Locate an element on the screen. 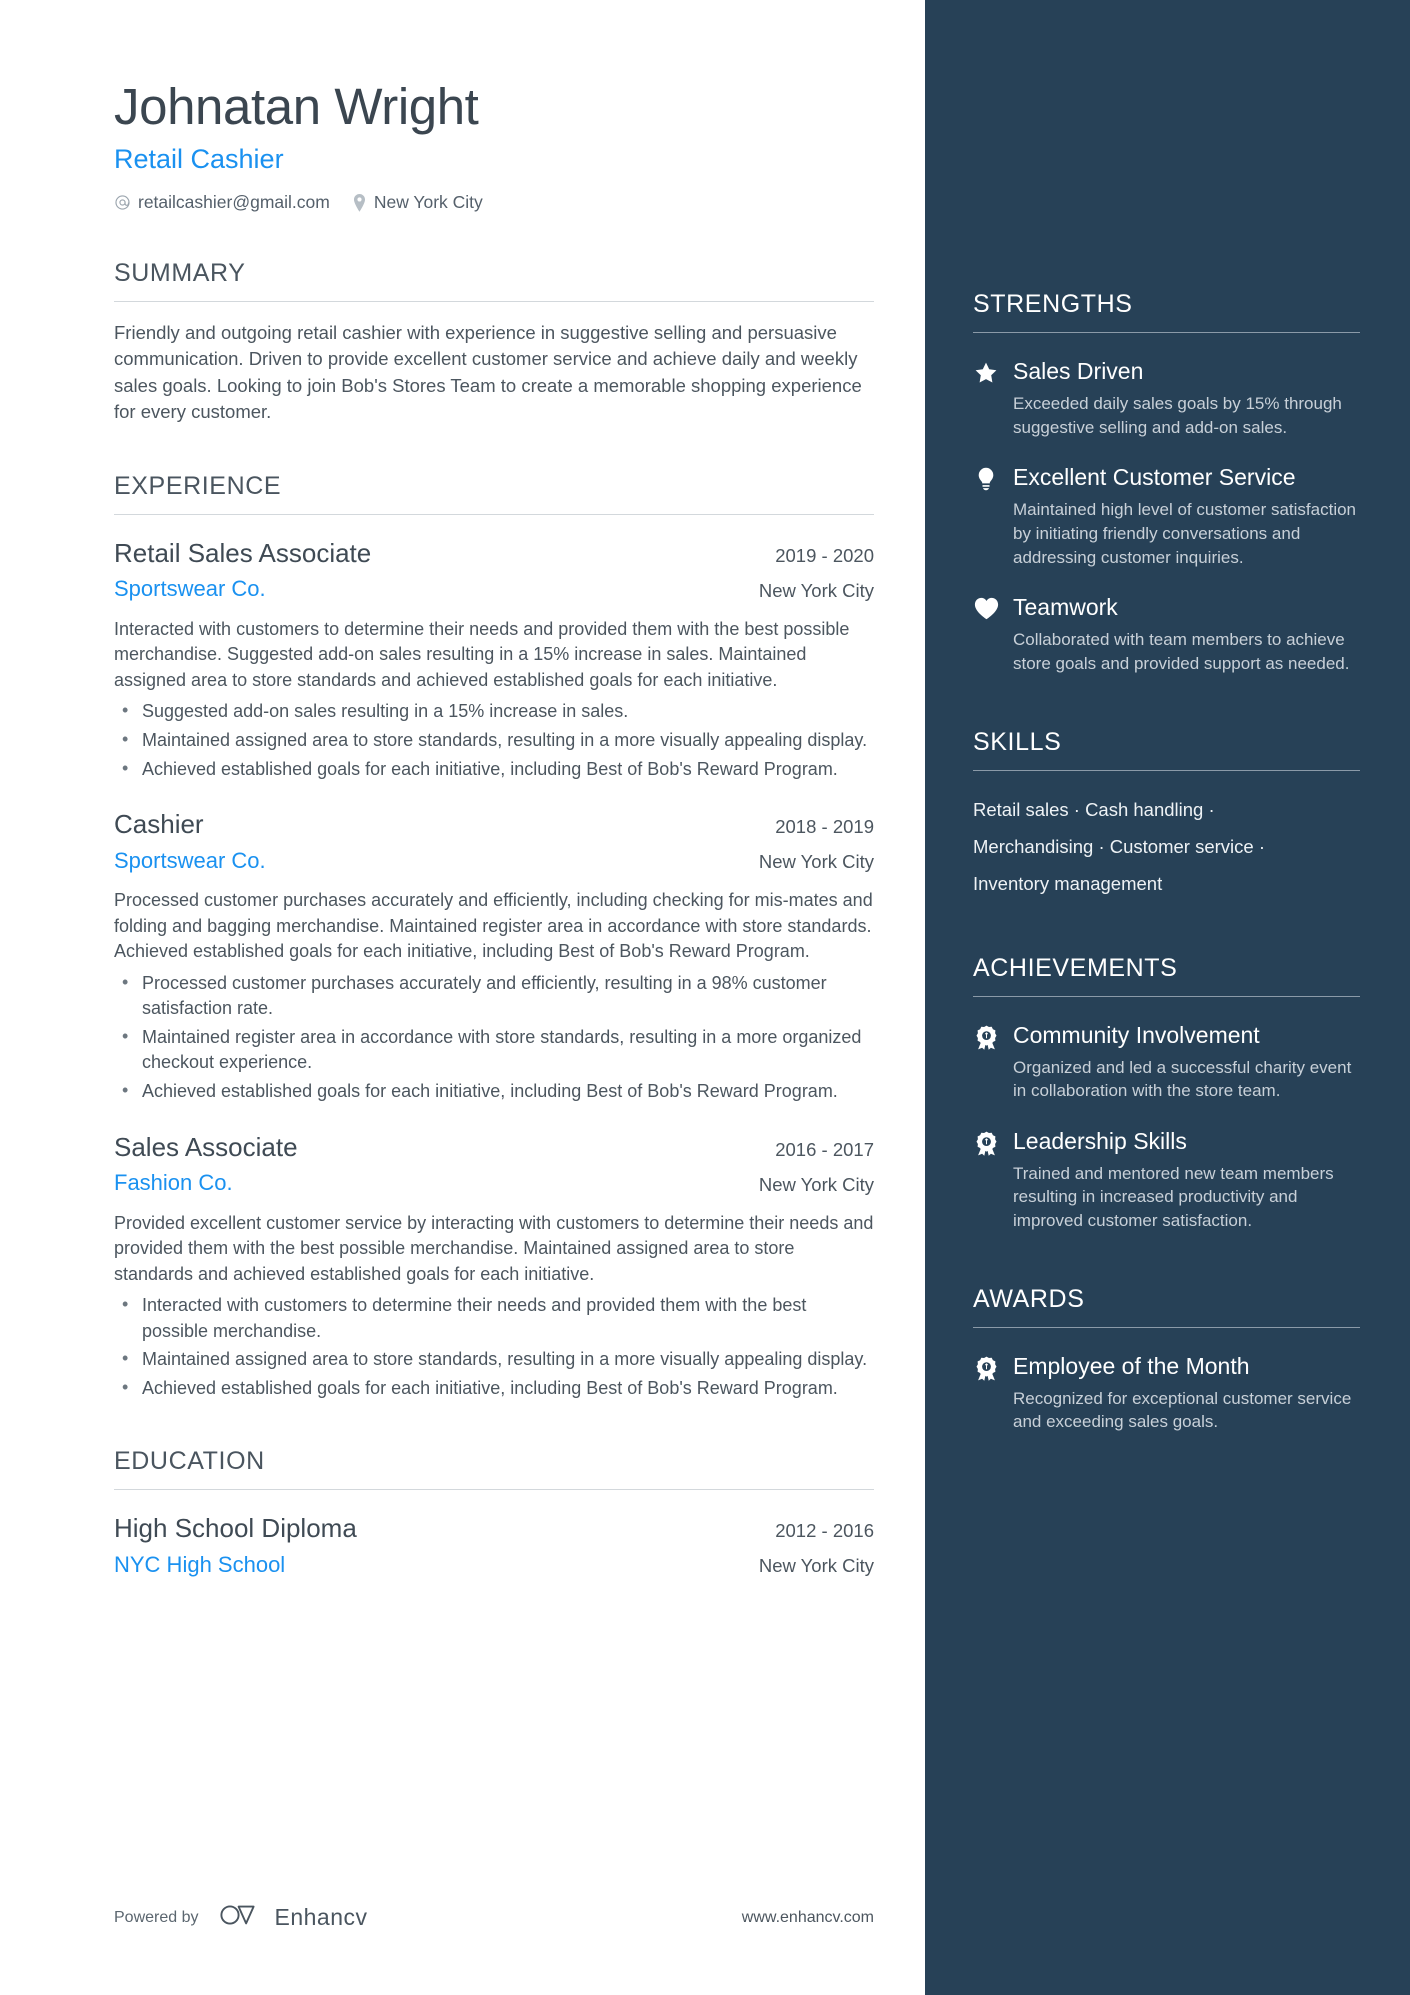 The width and height of the screenshot is (1410, 1995). experience-item-left: Sales Associate Fashion Co. is located at coordinates (425, 1164).